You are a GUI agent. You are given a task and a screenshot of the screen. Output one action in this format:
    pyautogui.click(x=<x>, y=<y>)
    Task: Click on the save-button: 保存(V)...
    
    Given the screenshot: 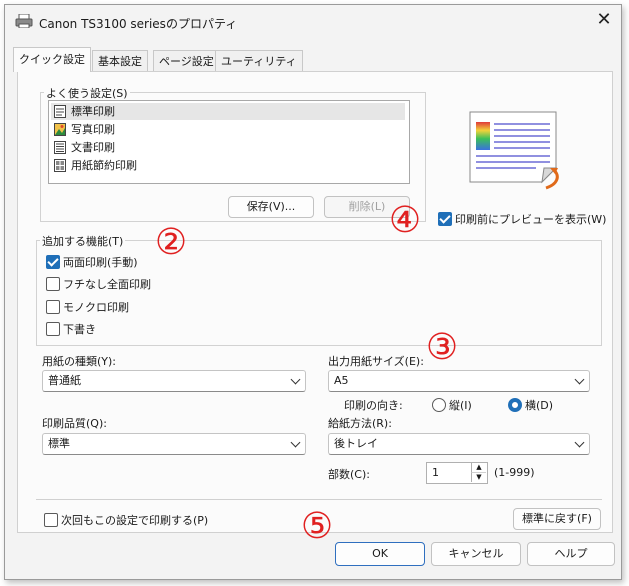 What is the action you would take?
    pyautogui.click(x=271, y=207)
    